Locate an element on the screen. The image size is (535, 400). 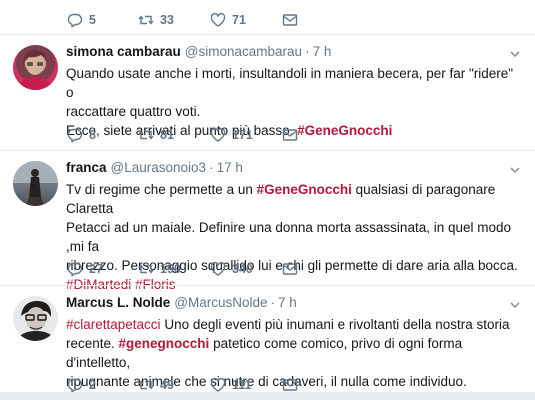
user-handle: @simonacambarau is located at coordinates (243, 51).